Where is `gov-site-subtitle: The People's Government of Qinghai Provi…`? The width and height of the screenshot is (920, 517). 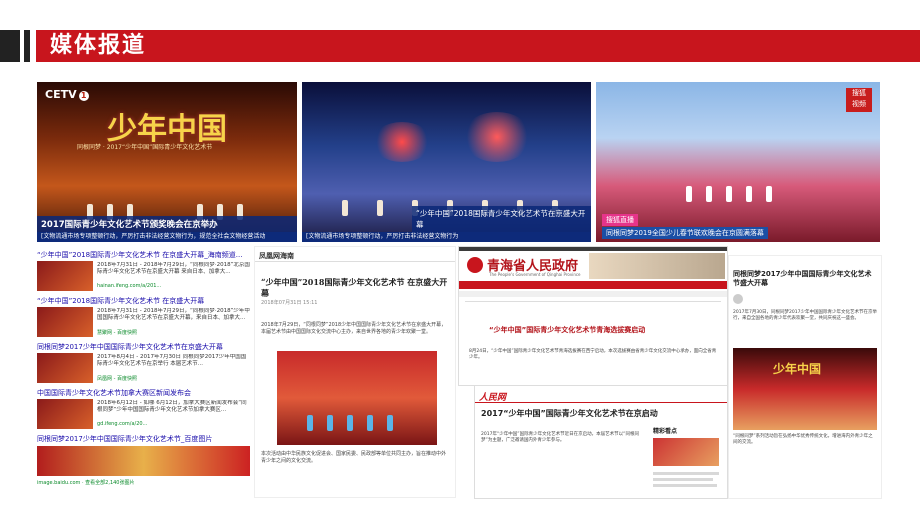 gov-site-subtitle: The People's Government of Qinghai Provi… is located at coordinates (535, 274).